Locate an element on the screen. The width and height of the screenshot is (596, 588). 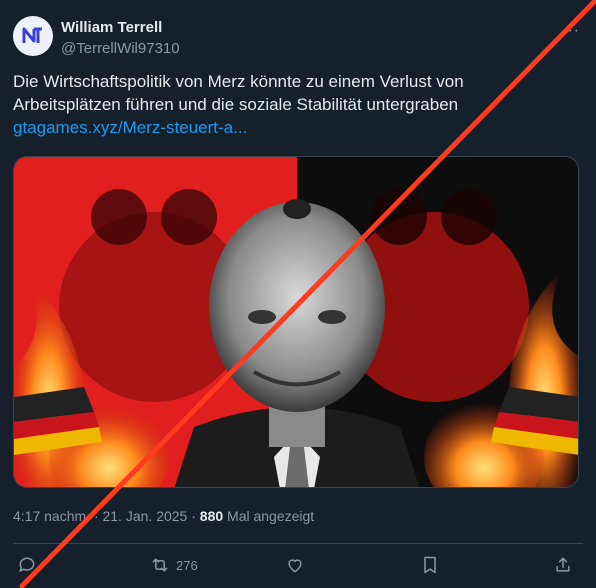
bookmark-icon is located at coordinates (430, 565).